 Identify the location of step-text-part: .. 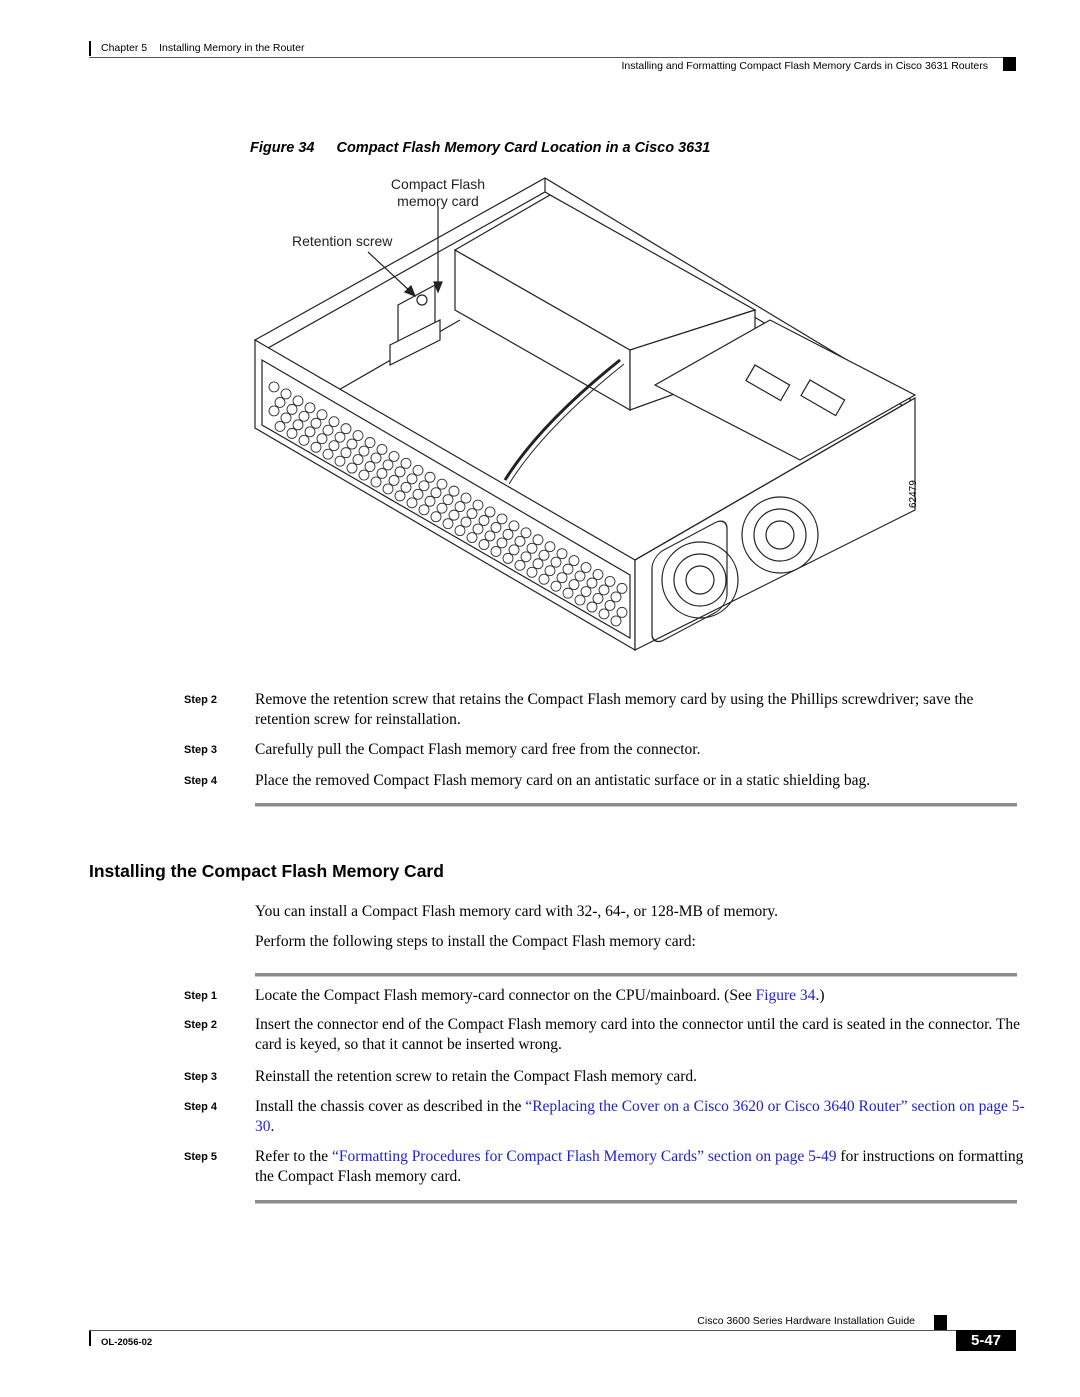
(272, 1126).